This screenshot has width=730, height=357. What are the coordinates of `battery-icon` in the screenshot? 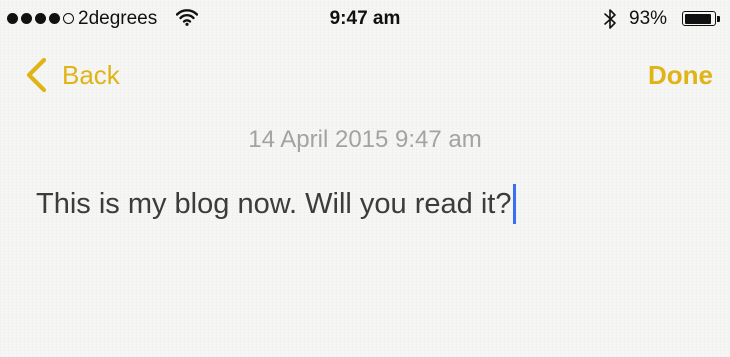 It's located at (699, 18).